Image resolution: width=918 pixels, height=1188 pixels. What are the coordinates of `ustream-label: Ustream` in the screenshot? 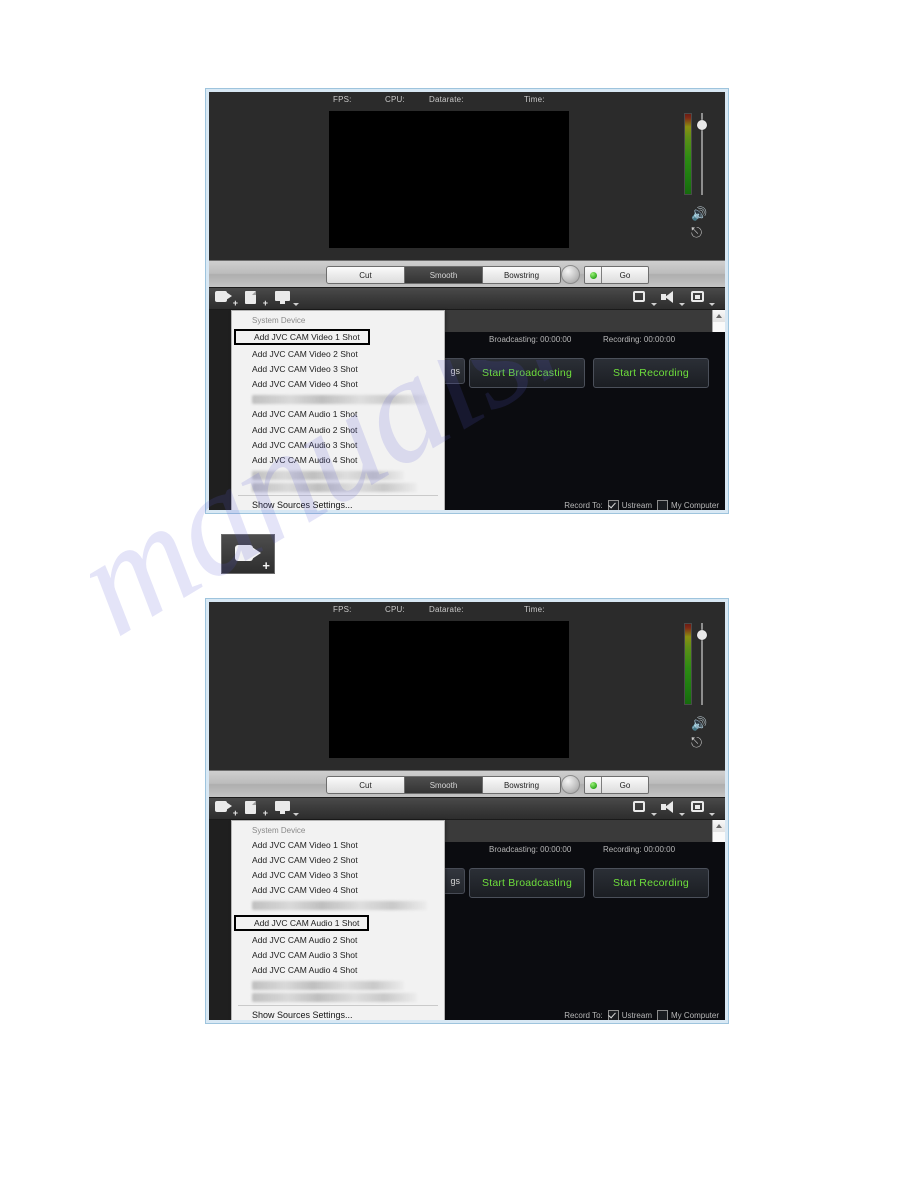 It's located at (636, 1015).